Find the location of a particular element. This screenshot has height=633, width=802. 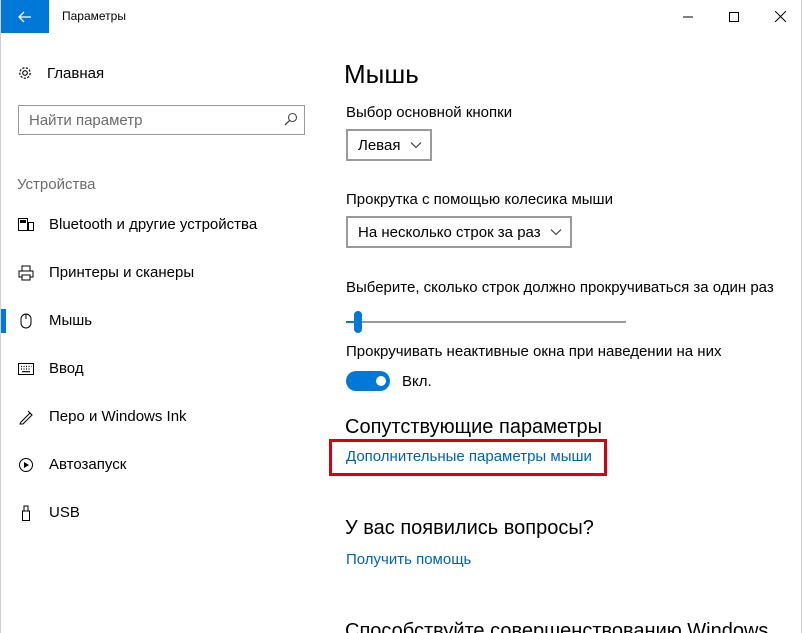

search-input is located at coordinates (149, 120).